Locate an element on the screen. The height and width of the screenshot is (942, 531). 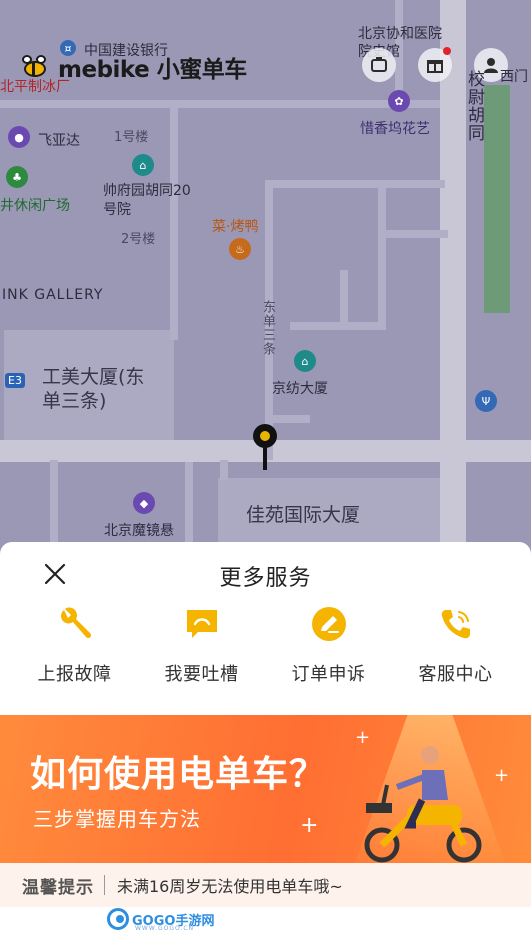
service-customer-center: 客服中心 is located at coordinates (455, 644).